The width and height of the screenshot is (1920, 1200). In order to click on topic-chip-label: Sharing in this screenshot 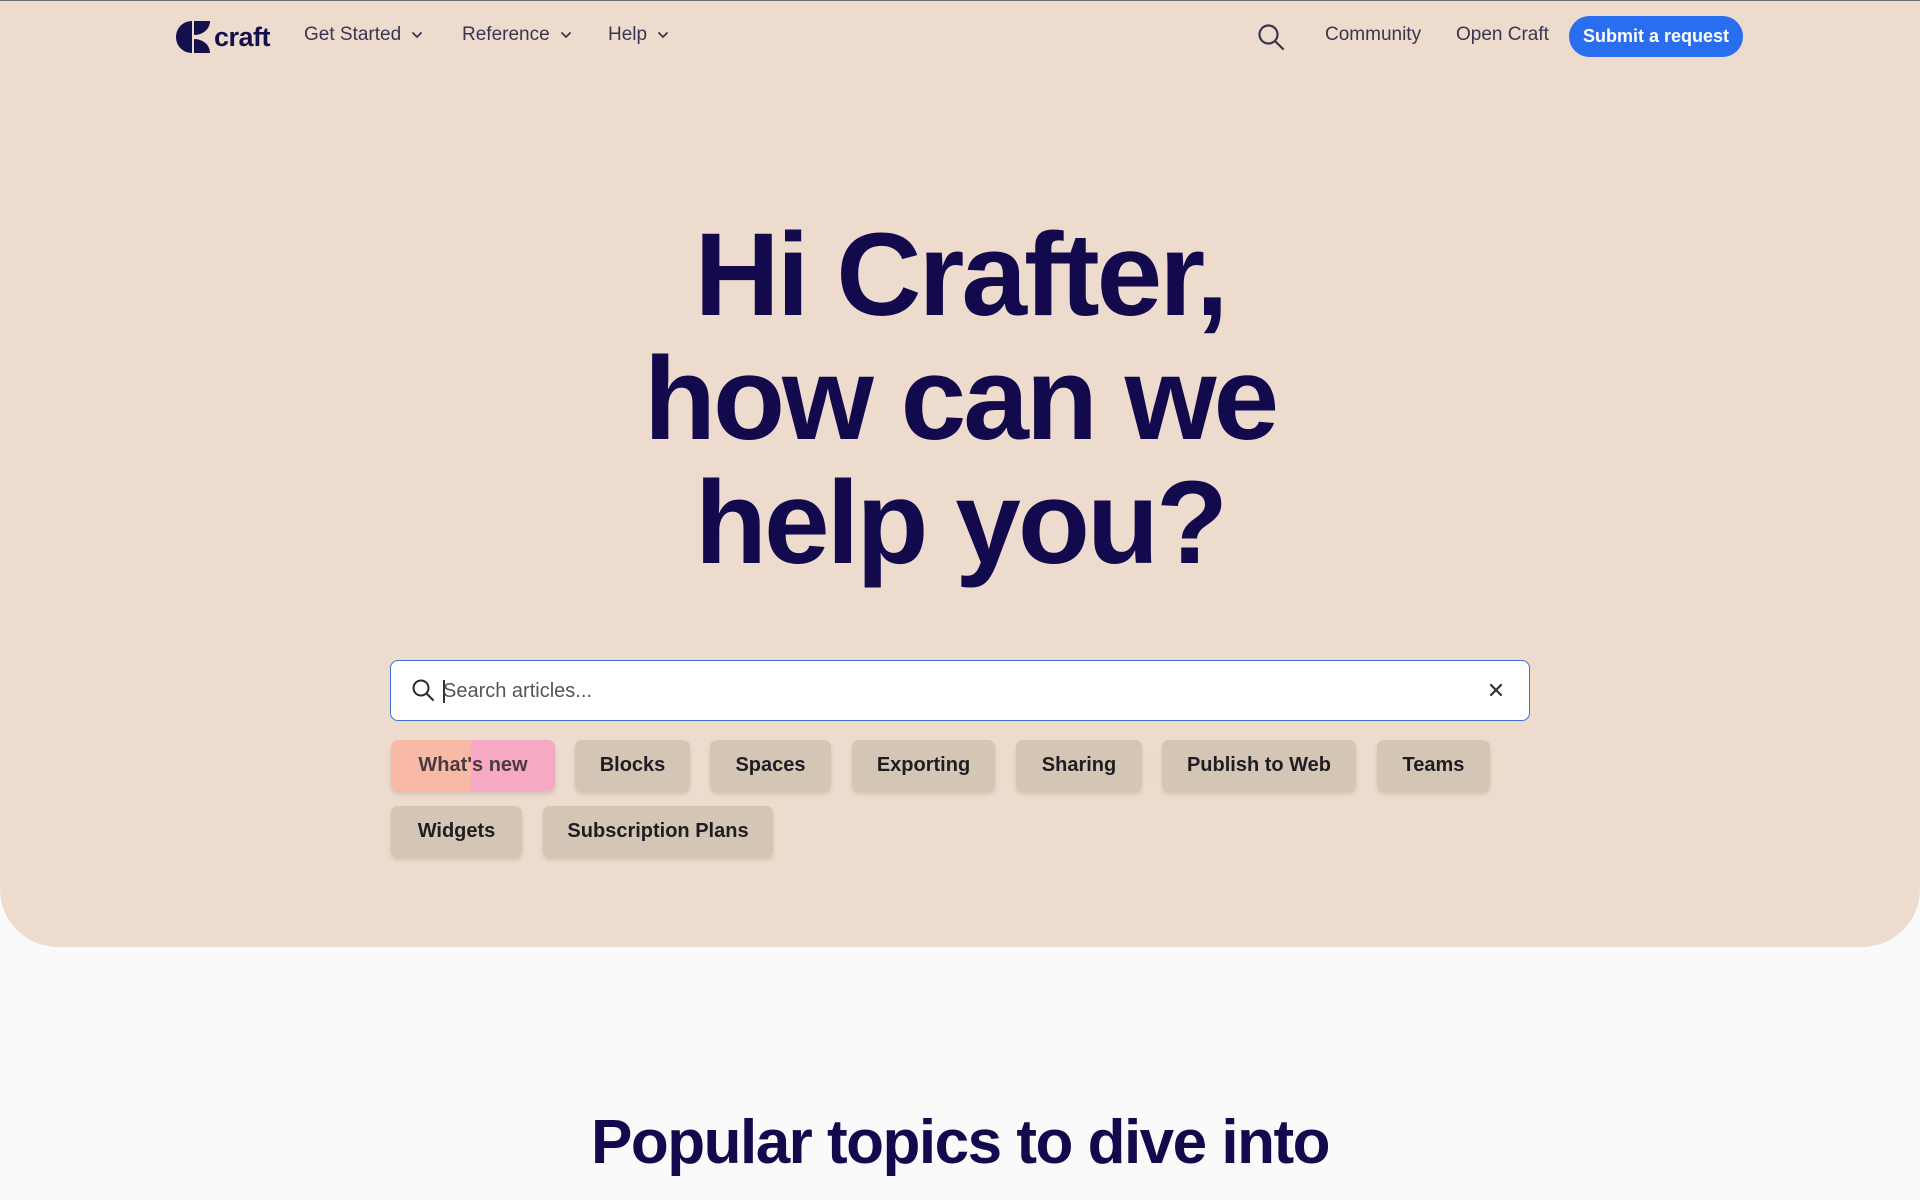, I will do `click(1079, 765)`.